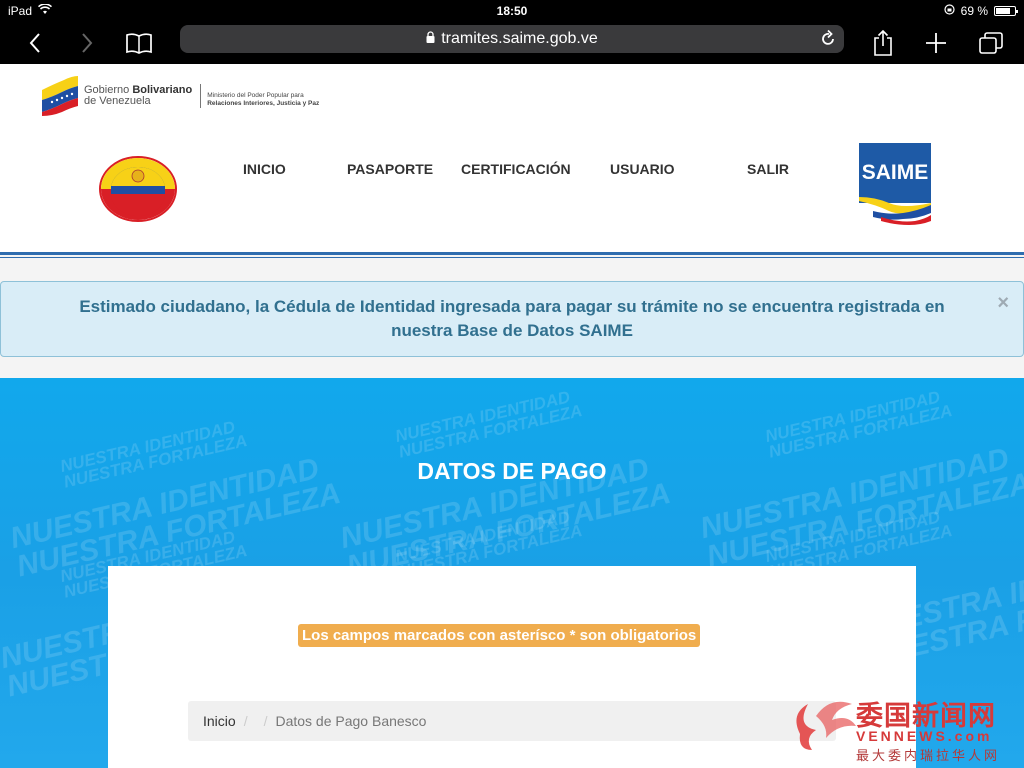 The image size is (1024, 768). What do you see at coordinates (991, 43) in the screenshot?
I see `tabs-icon` at bounding box center [991, 43].